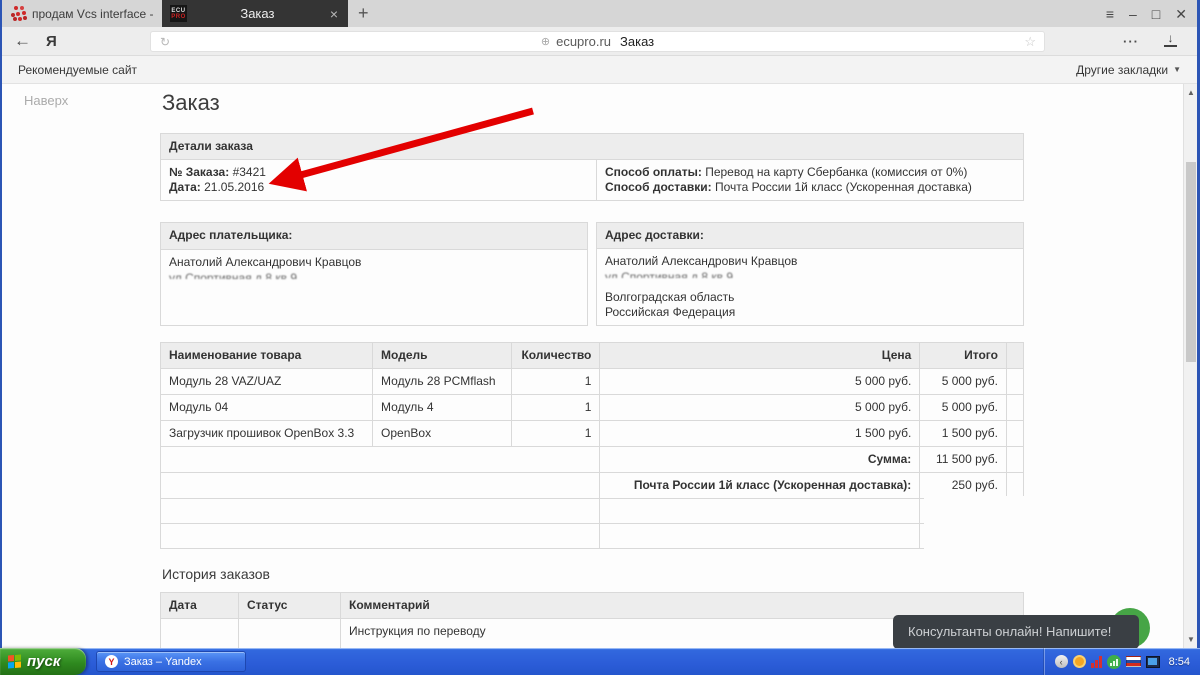 The width and height of the screenshot is (1200, 675). What do you see at coordinates (1113, 661) in the screenshot?
I see `tray-green-signal-icon` at bounding box center [1113, 661].